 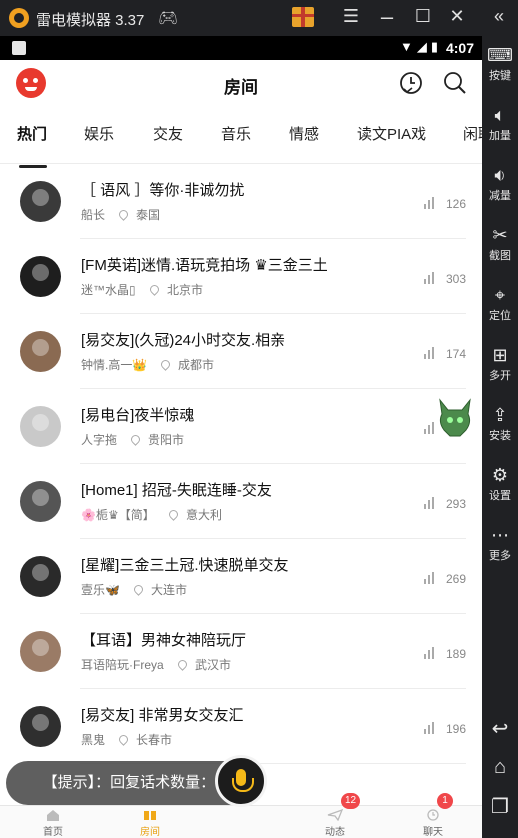 What do you see at coordinates (455, 354) in the screenshot?
I see `room-listener-count: 174` at bounding box center [455, 354].